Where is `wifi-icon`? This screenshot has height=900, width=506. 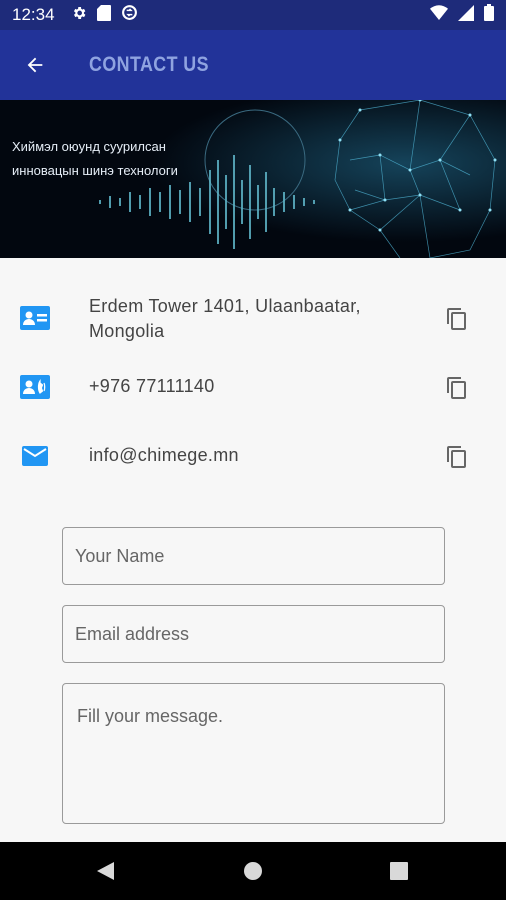
wifi-icon is located at coordinates (439, 15).